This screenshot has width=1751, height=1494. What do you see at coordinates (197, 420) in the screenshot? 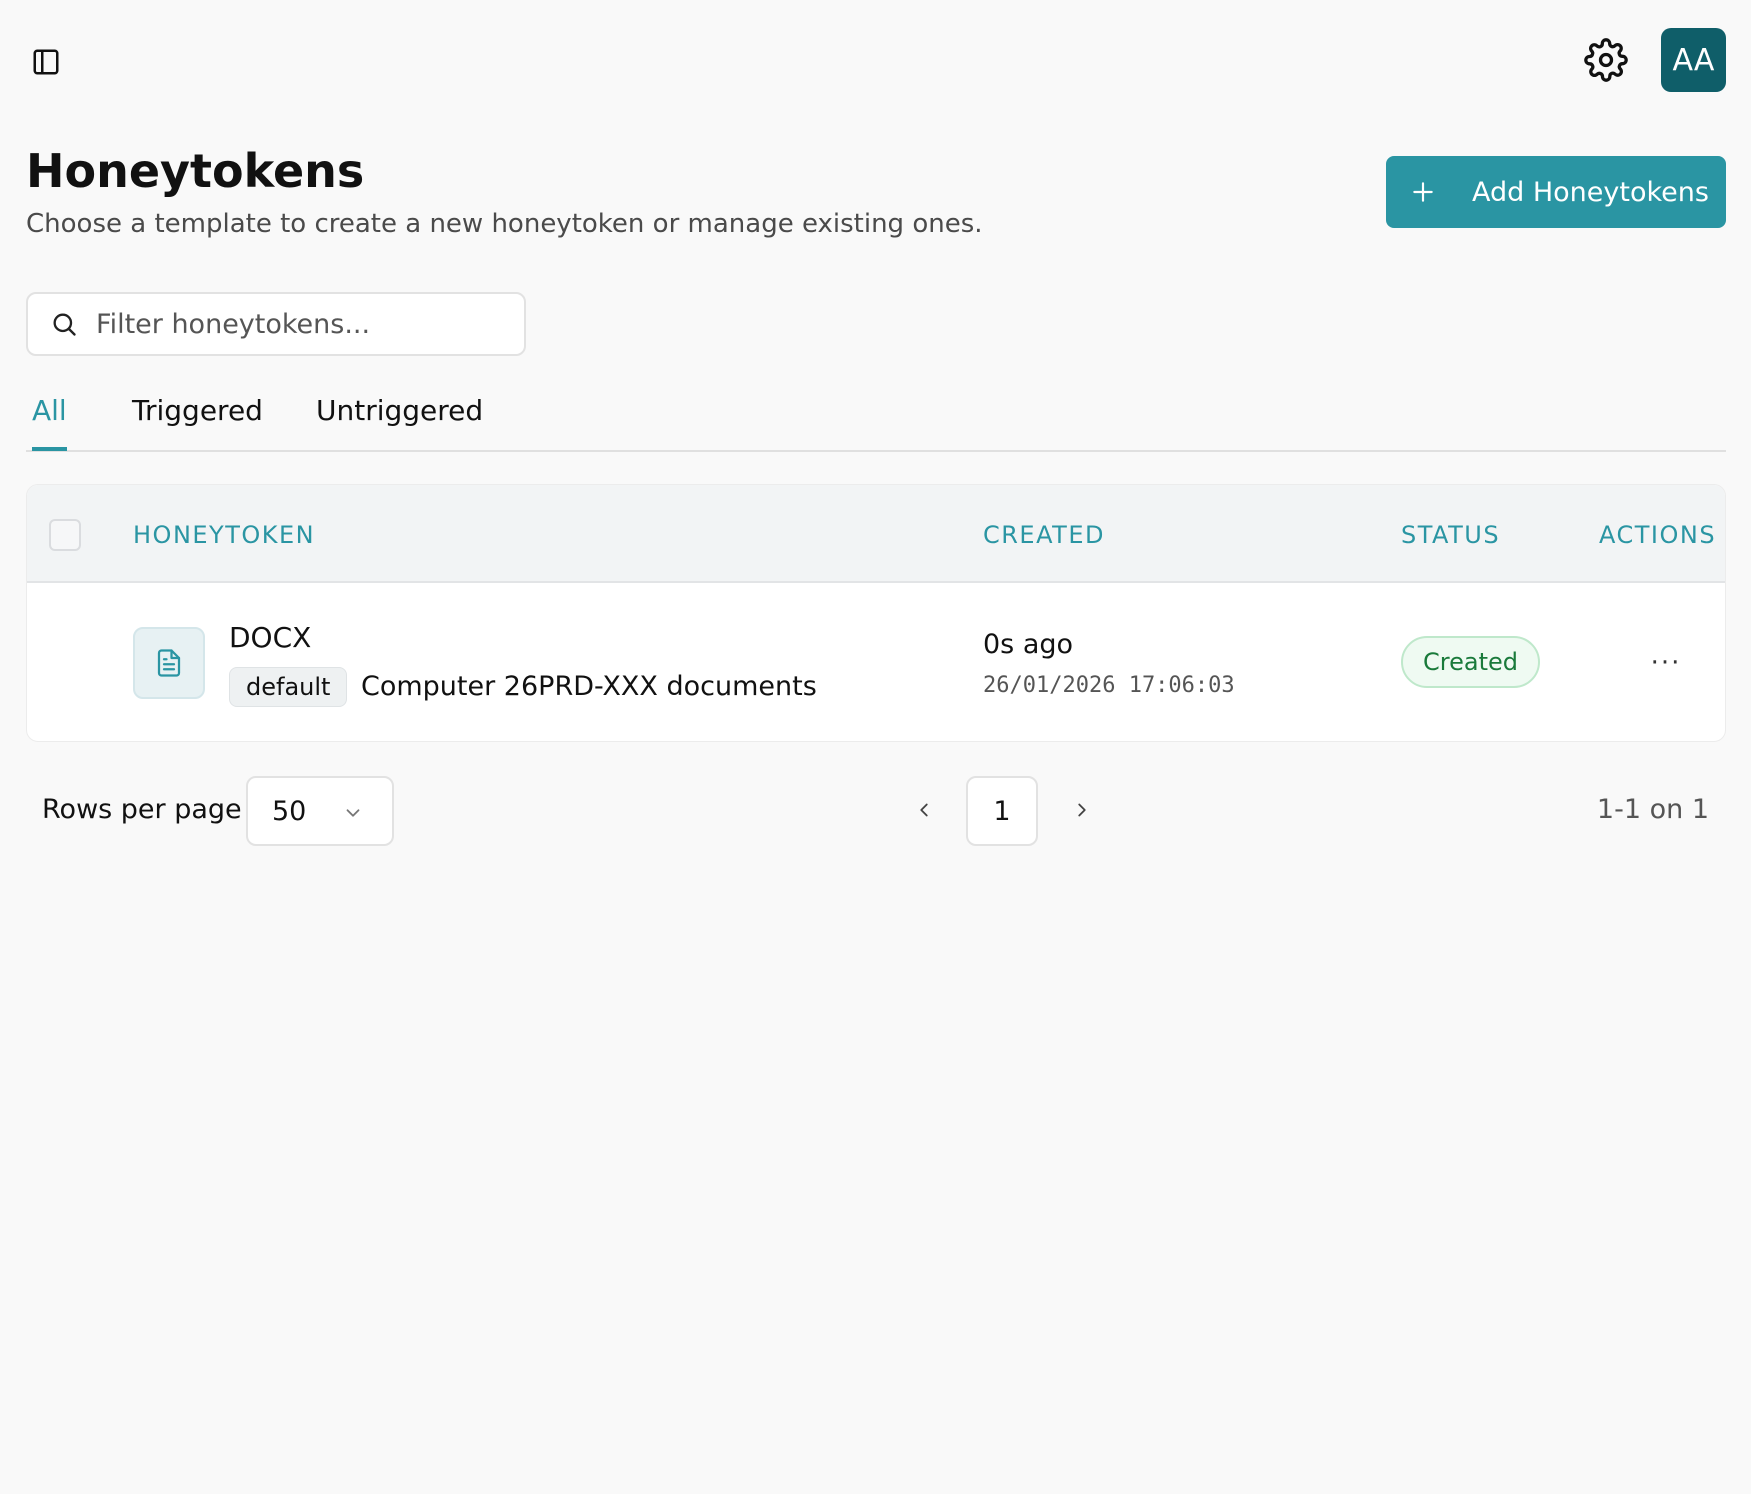
I see `tab-triggered: Triggered` at bounding box center [197, 420].